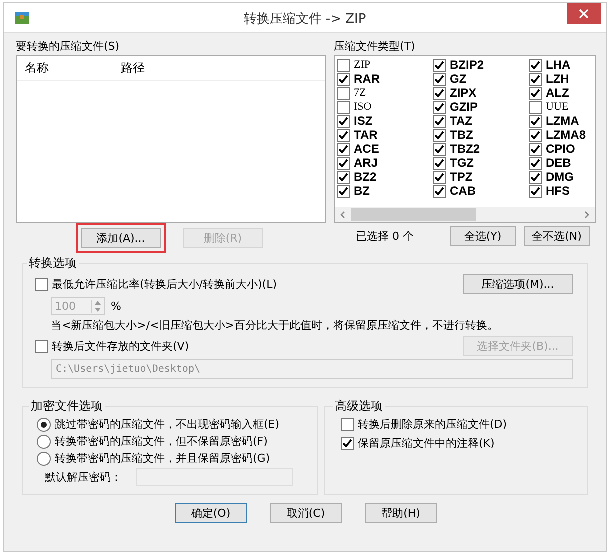 The image size is (610, 556). Describe the element at coordinates (483, 236) in the screenshot. I see `select-button: 全选(Y)` at that location.